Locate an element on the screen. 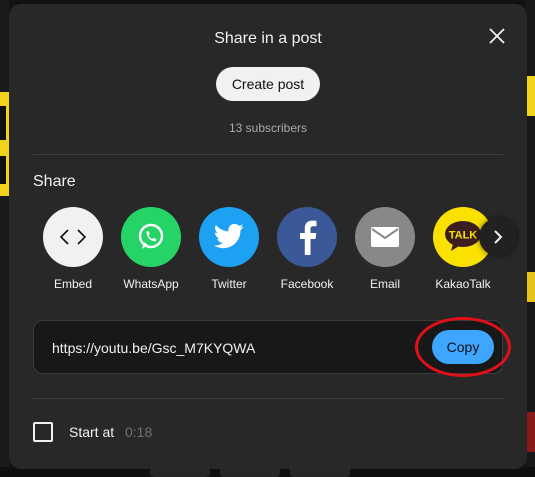  dialog-title: Share in a post is located at coordinates (268, 38).